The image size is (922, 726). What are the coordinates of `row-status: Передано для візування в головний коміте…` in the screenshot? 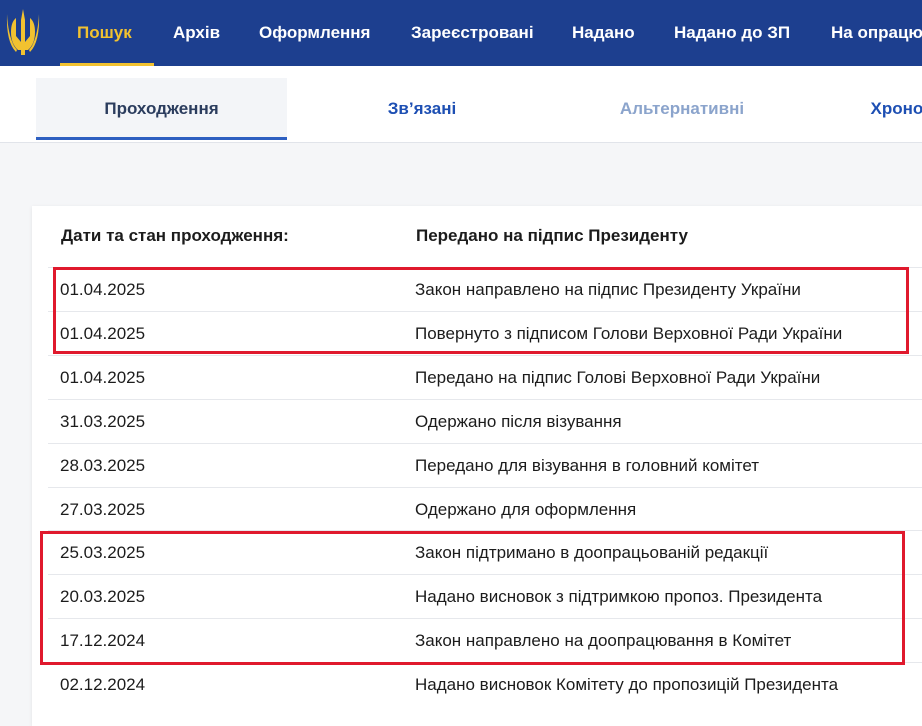 It's located at (587, 465).